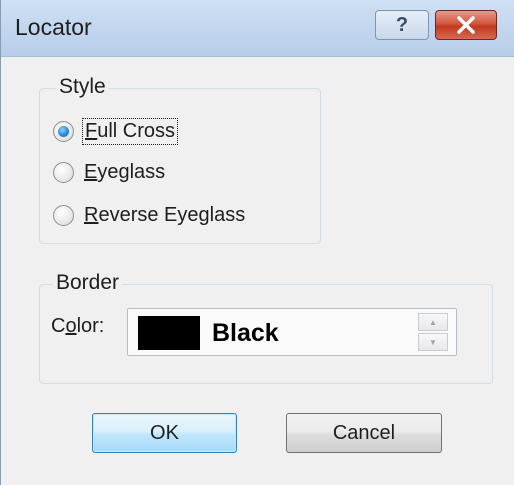 Image resolution: width=514 pixels, height=485 pixels. Describe the element at coordinates (257, 28) in the screenshot. I see `title-bar: Locator ?` at that location.